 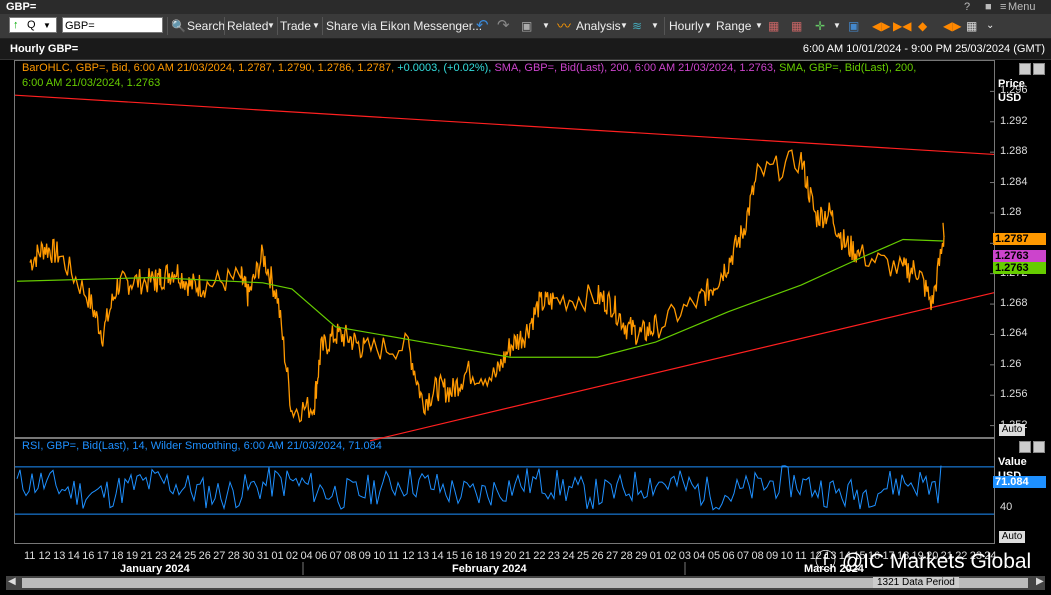 I want to click on rsi-series-line, so click(x=479, y=488).